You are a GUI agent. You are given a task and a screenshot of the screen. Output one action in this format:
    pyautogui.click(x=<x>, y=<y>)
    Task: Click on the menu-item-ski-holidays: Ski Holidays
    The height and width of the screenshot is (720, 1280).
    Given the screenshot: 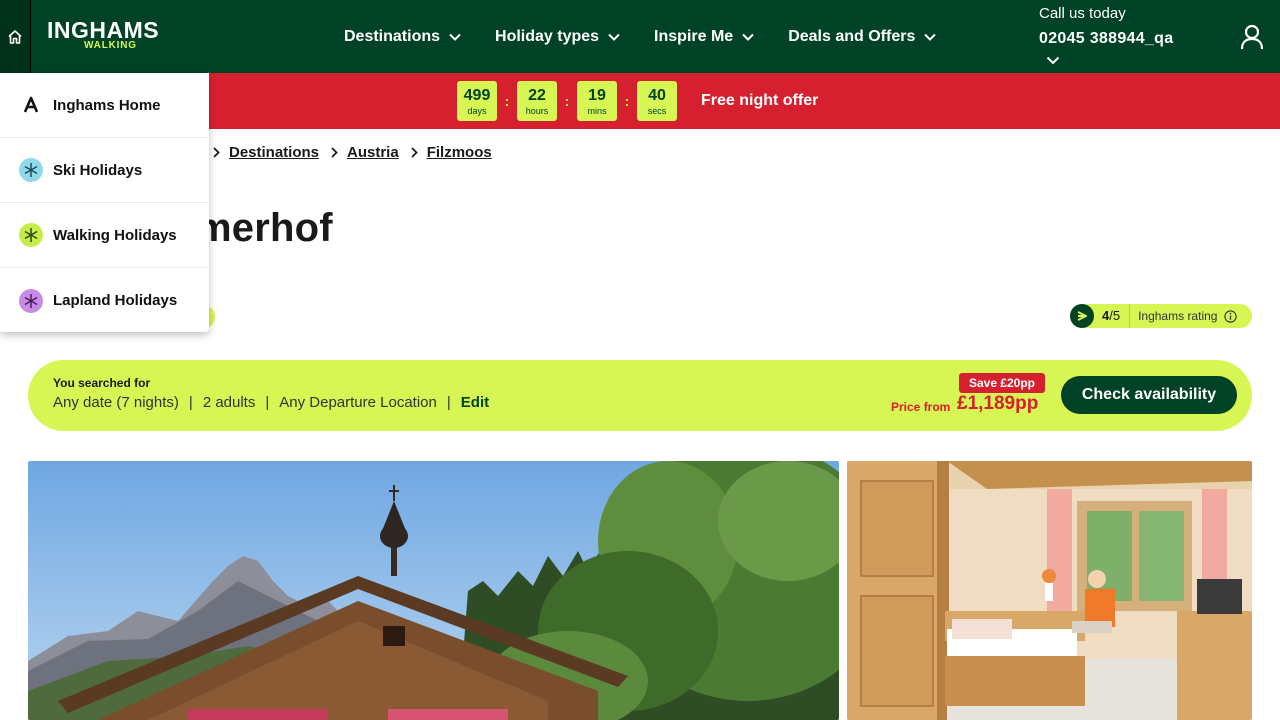 What is the action you would take?
    pyautogui.click(x=104, y=170)
    